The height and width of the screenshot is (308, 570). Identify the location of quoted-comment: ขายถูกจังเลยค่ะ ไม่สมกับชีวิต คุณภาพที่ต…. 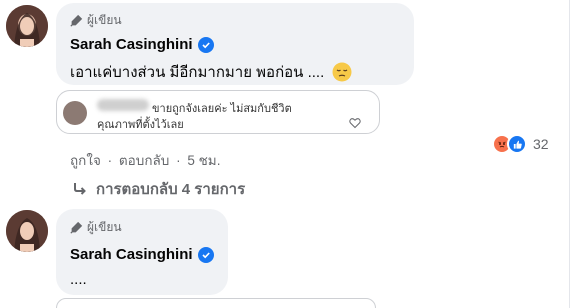
(218, 112).